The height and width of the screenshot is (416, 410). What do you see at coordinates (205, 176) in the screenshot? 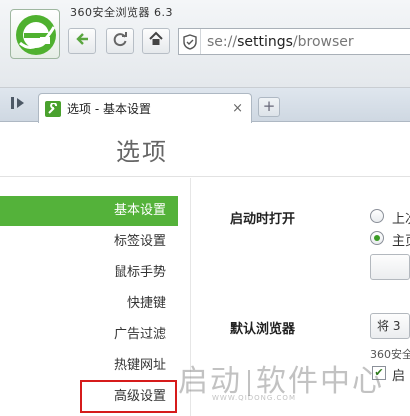
I see `title-divider` at bounding box center [205, 176].